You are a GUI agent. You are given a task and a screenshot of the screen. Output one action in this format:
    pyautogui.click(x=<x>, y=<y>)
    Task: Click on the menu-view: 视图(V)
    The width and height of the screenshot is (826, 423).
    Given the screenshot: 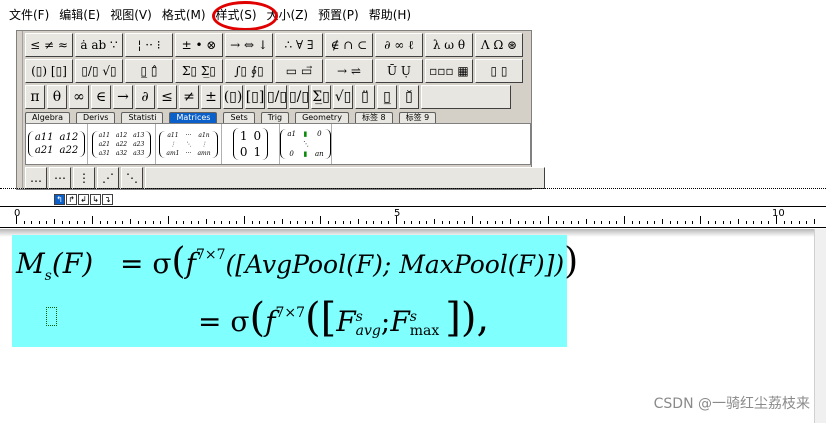 What is the action you would take?
    pyautogui.click(x=131, y=15)
    